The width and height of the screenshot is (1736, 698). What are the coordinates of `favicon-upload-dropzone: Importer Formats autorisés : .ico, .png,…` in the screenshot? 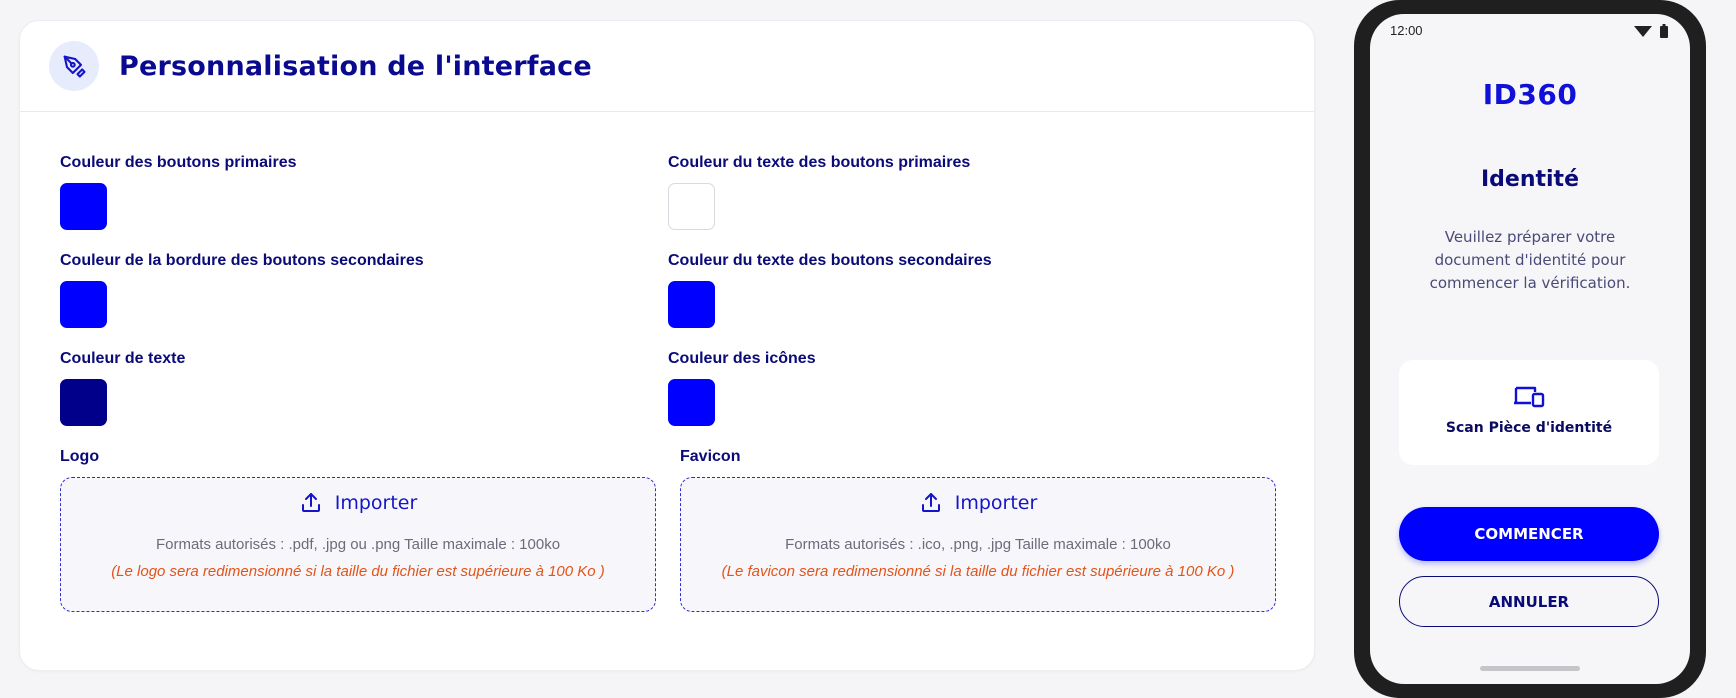 It's located at (978, 544).